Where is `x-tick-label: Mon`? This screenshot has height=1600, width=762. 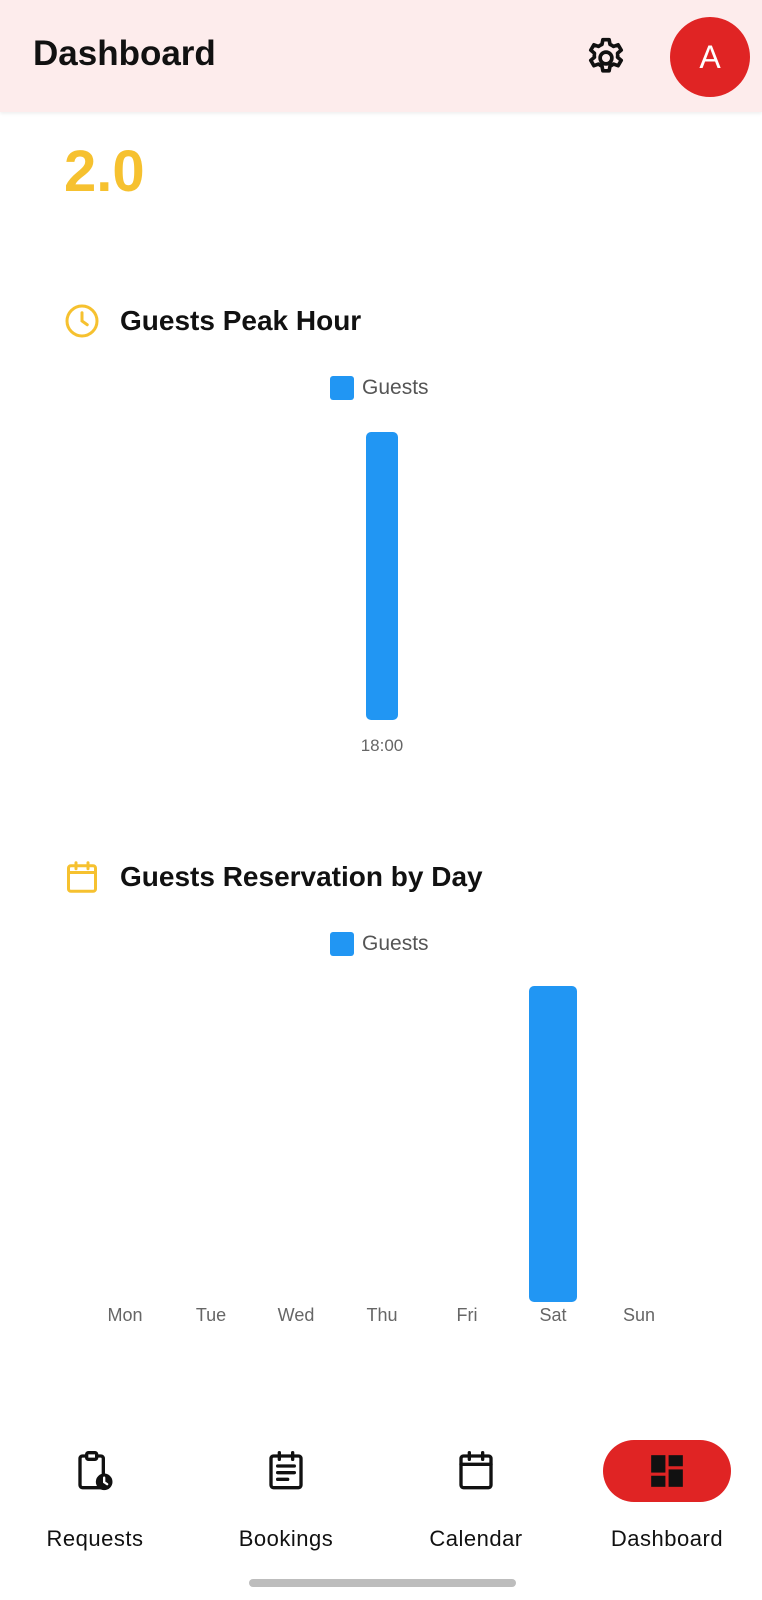
x-tick-label: Mon is located at coordinates (124, 1315).